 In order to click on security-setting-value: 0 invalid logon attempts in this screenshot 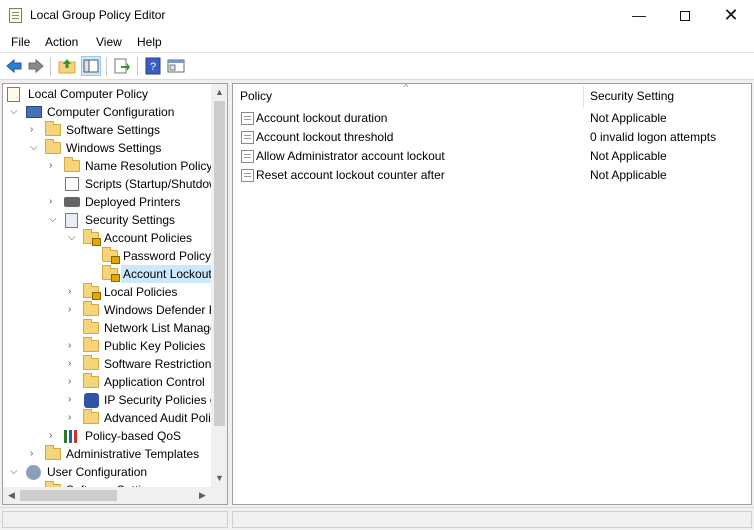, I will do `click(653, 137)`.